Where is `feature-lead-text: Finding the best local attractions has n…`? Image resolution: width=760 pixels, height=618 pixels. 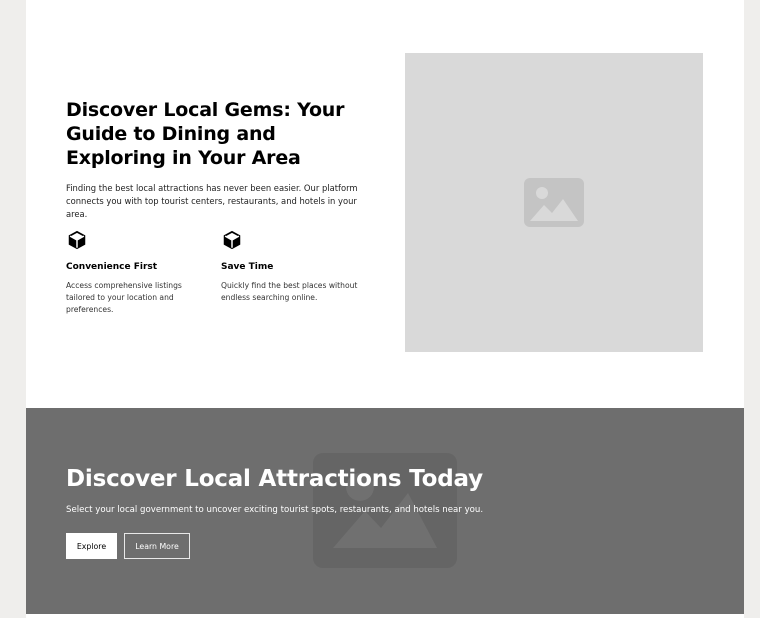
feature-lead-text: Finding the best local attractions has n… is located at coordinates (212, 201).